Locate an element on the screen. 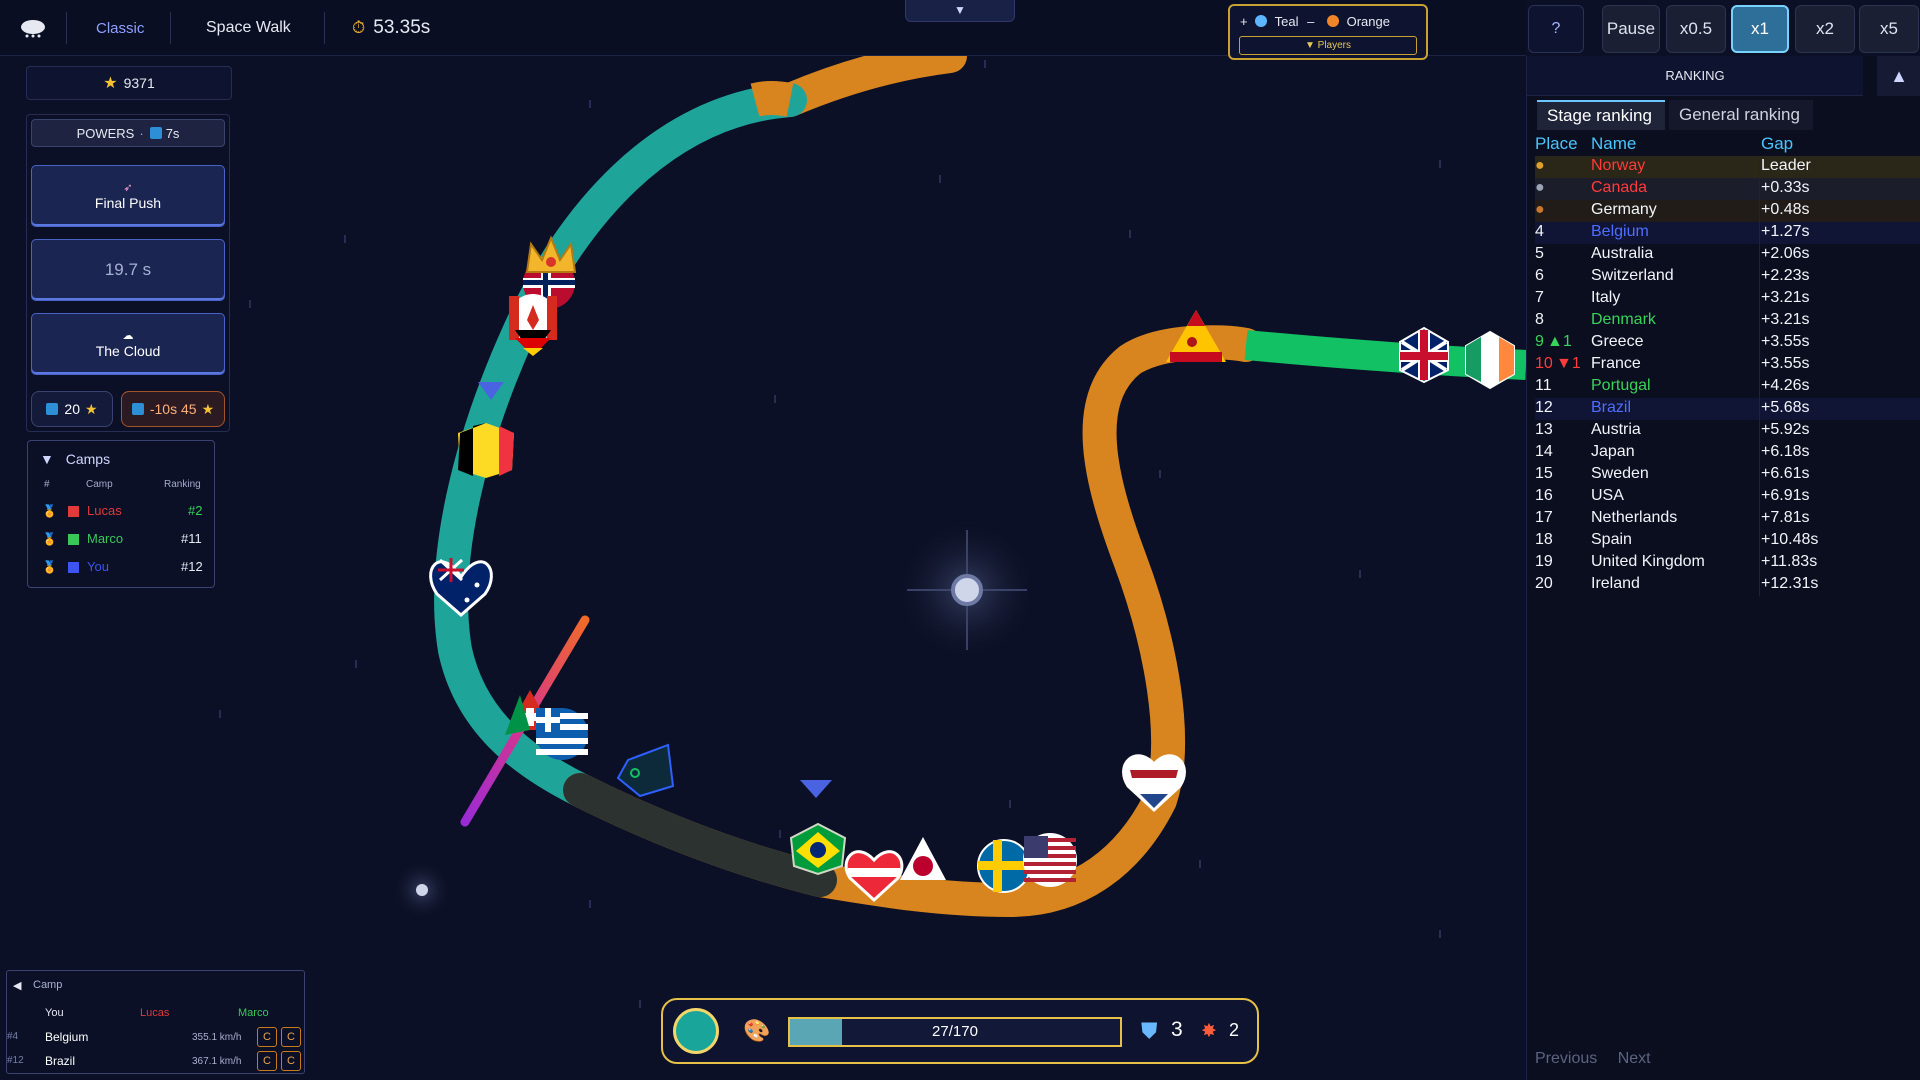 This screenshot has height=1080, width=1920. previous-button: Previous is located at coordinates (1566, 1058).